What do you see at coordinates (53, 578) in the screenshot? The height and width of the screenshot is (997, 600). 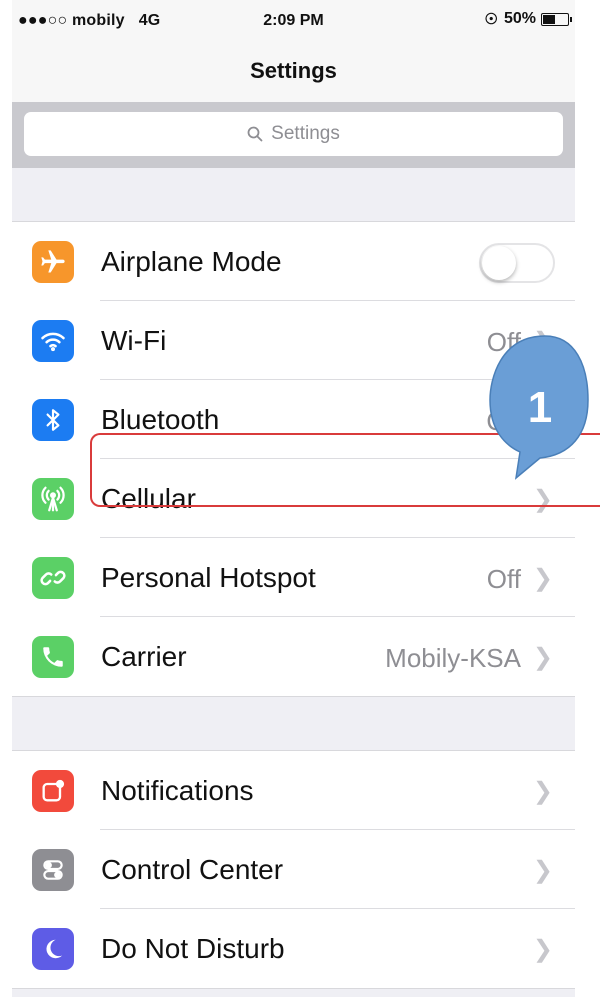 I see `hotspot-icon` at bounding box center [53, 578].